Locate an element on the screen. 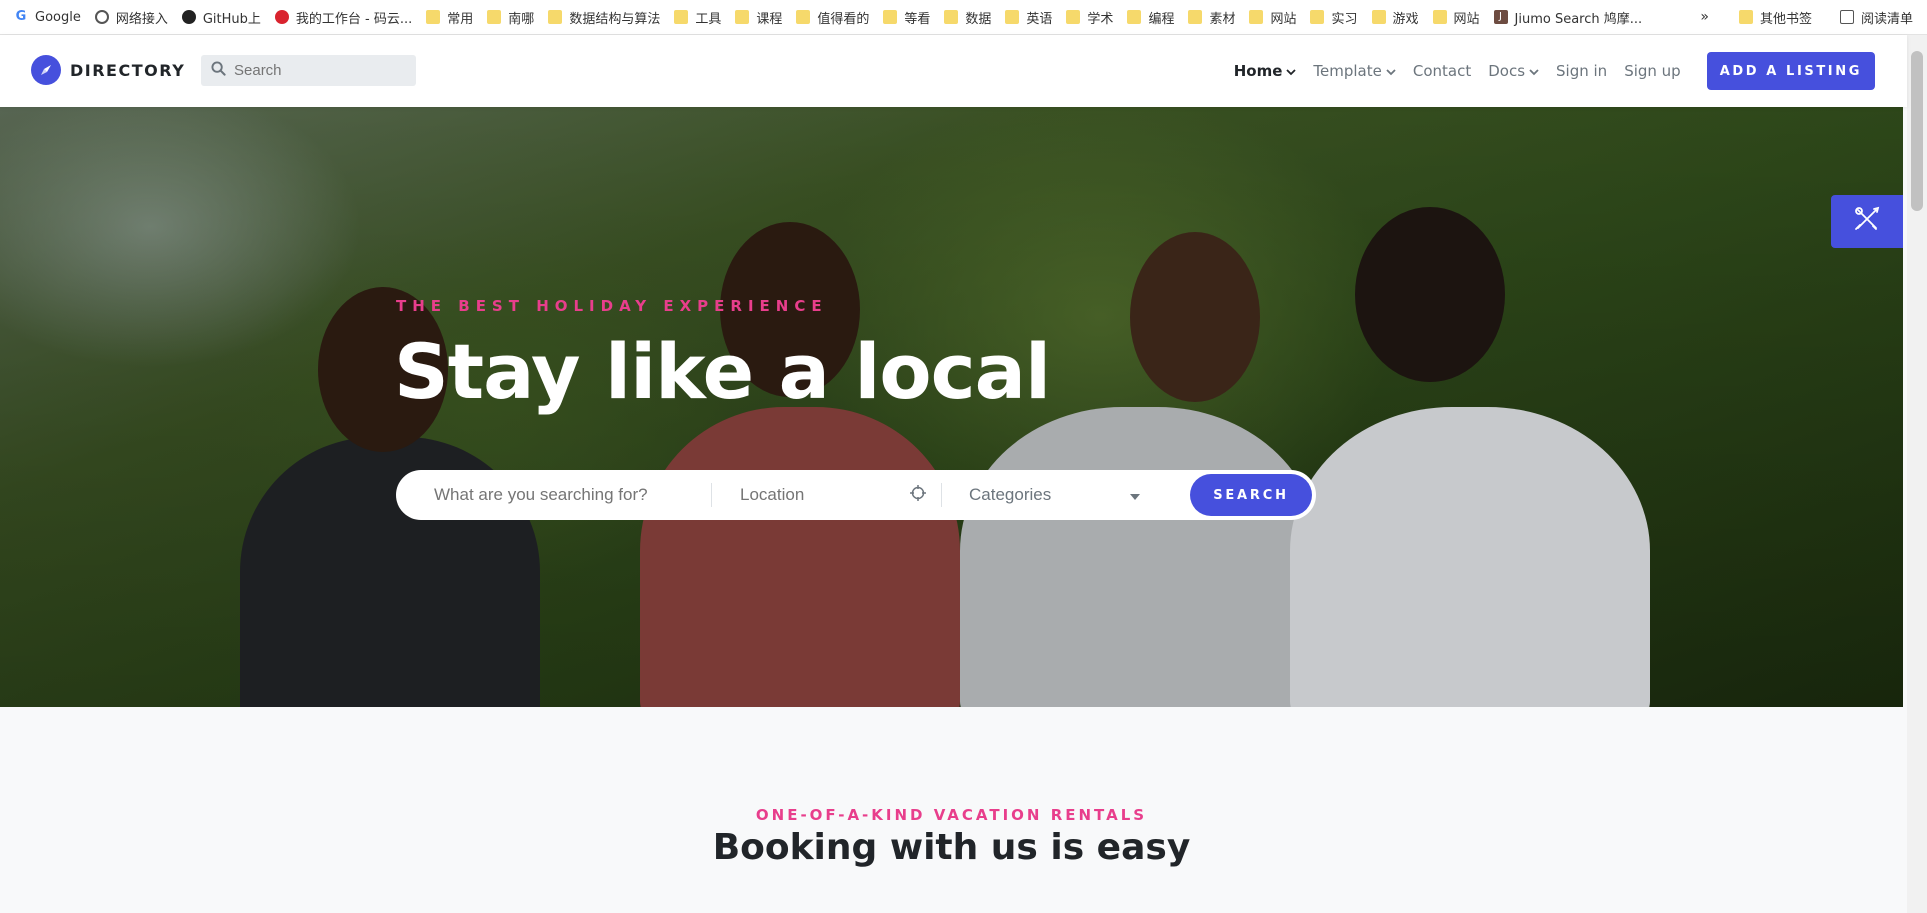 Image resolution: width=1927 pixels, height=913 pixels. bookmark-item: 实习 is located at coordinates (1334, 17).